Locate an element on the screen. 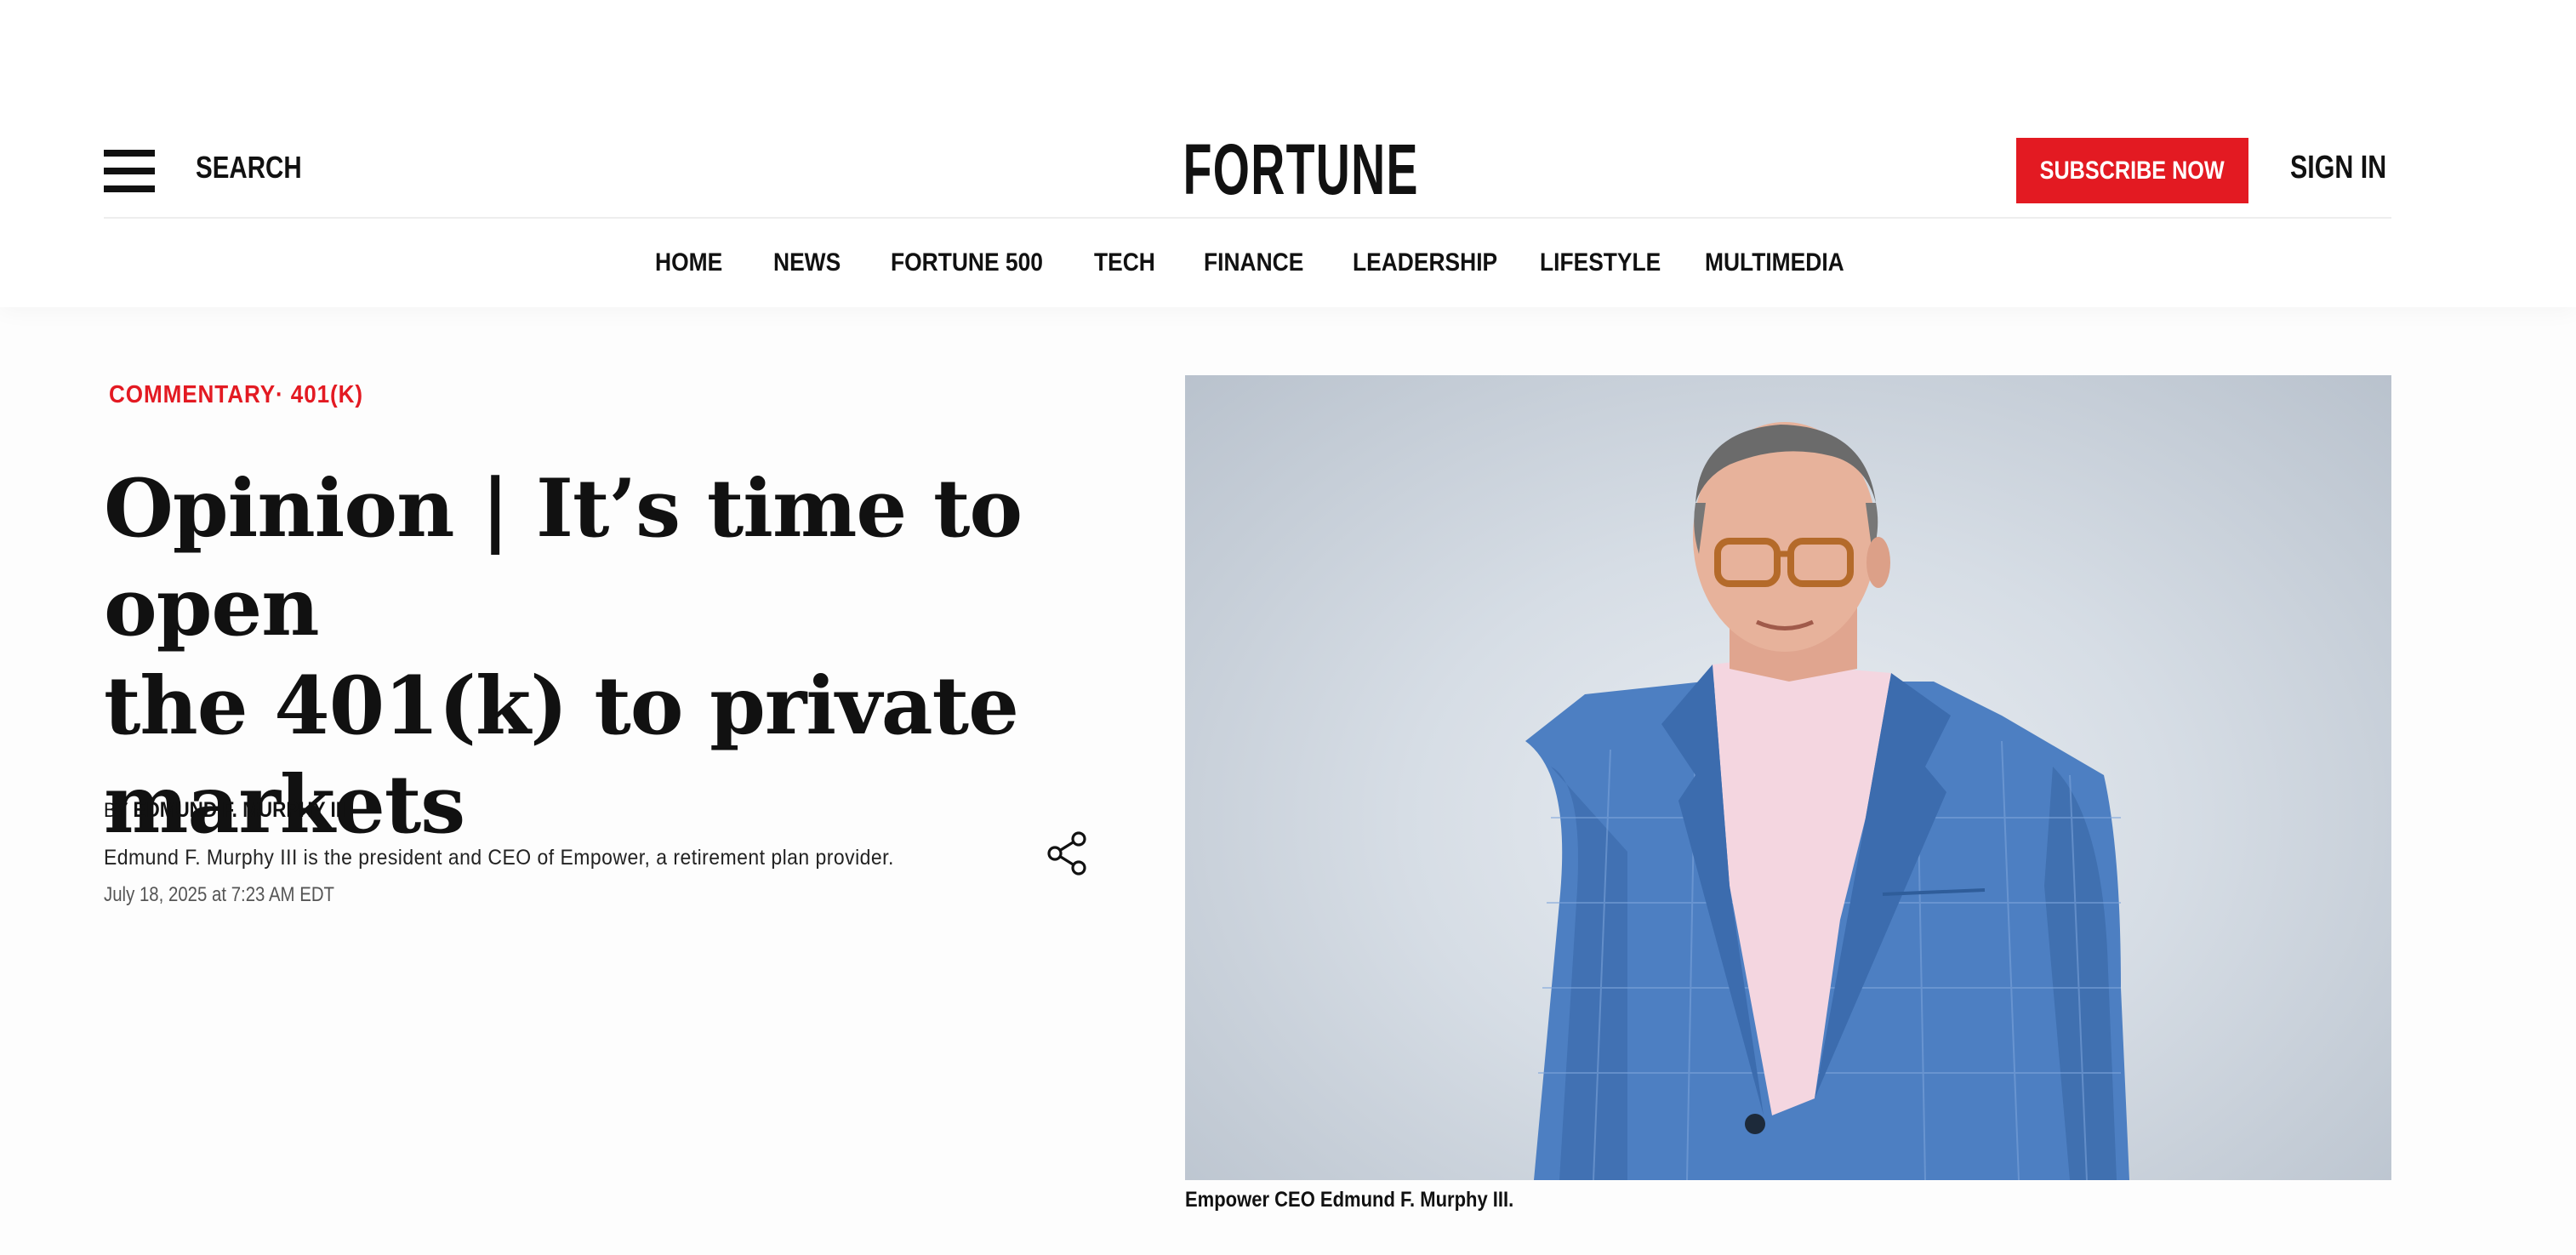  nav-item-home: HOME is located at coordinates (688, 262).